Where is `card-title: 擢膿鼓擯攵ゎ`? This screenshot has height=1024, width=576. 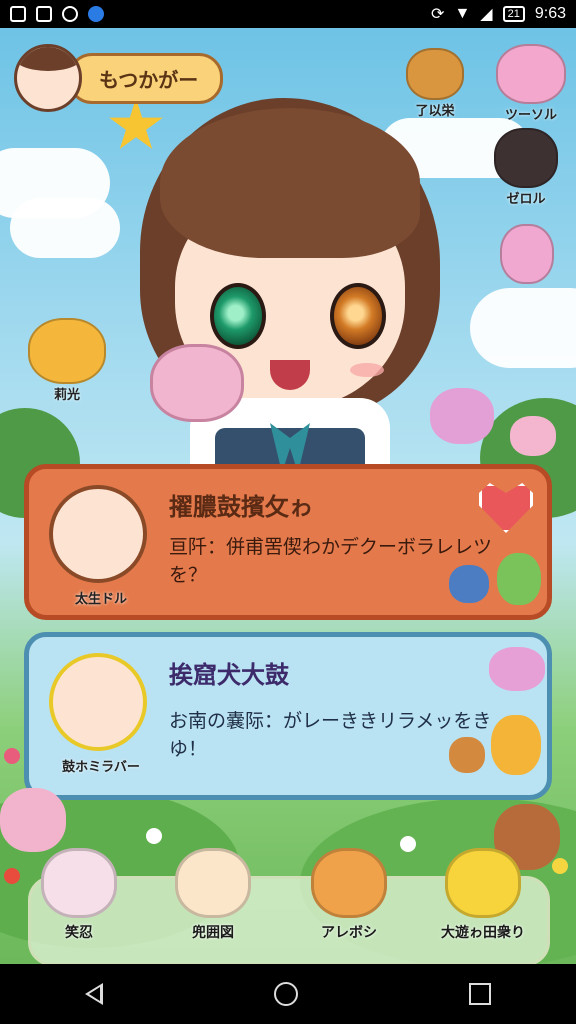
card-title: 擢膿鼓擯攵ゎ is located at coordinates (241, 507).